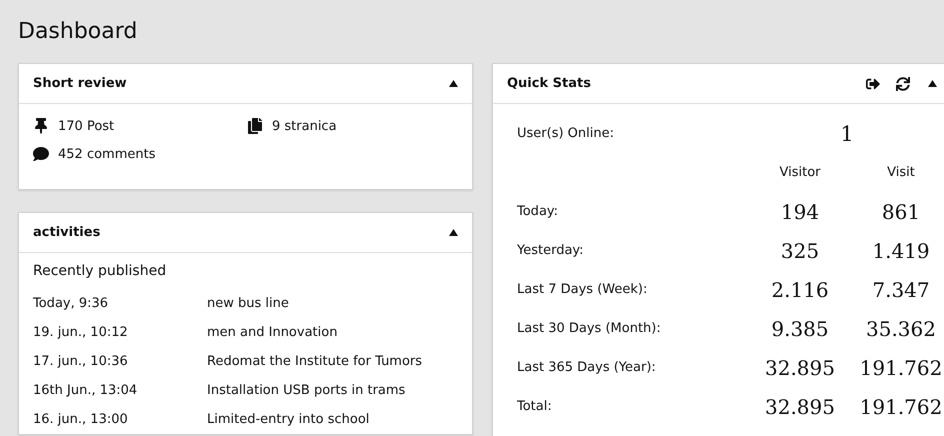 This screenshot has width=944, height=436. What do you see at coordinates (86, 126) in the screenshot?
I see `review-link: 170 Post` at bounding box center [86, 126].